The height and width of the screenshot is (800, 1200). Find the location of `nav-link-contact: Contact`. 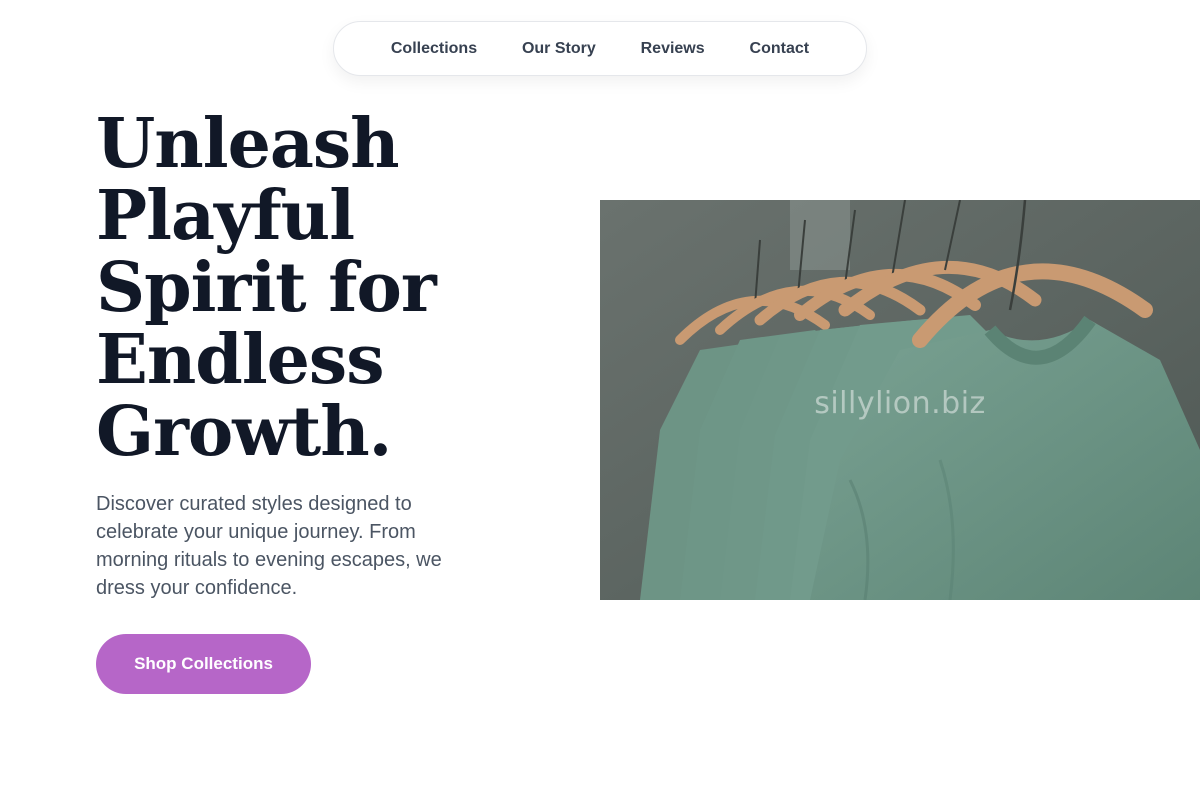

nav-link-contact: Contact is located at coordinates (780, 49).